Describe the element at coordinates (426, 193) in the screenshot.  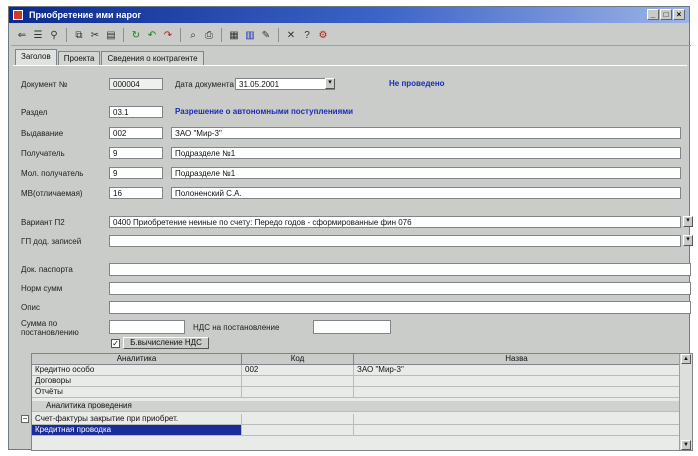
I see `mol-name-field: Полоненский С.А.` at that location.